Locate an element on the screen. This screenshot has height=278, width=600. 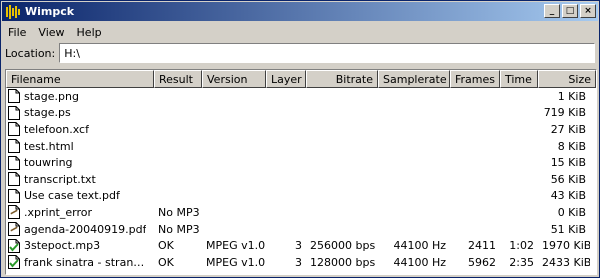
header-frames: Frames is located at coordinates (475, 79).